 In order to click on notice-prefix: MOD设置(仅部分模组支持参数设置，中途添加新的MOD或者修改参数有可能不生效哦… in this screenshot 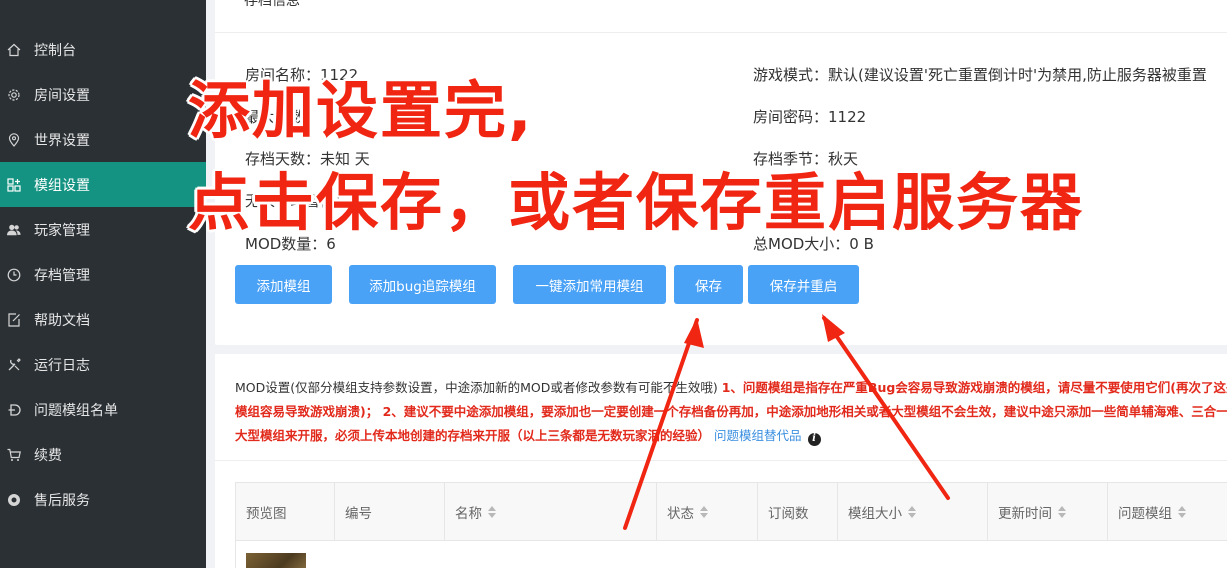, I will do `click(478, 387)`.